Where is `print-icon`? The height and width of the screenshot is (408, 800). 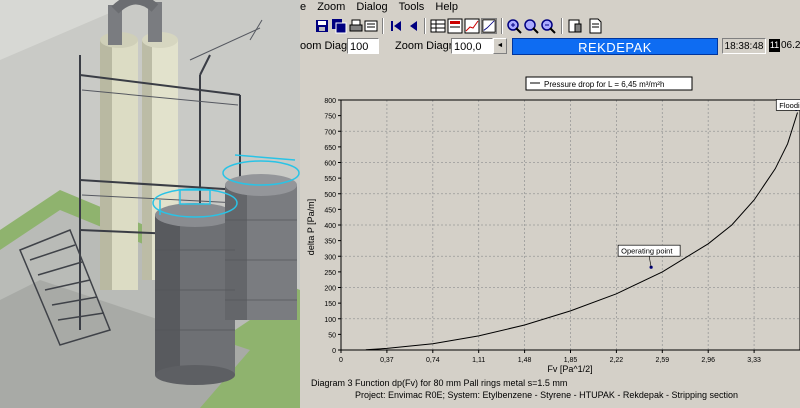 print-icon is located at coordinates (356, 26).